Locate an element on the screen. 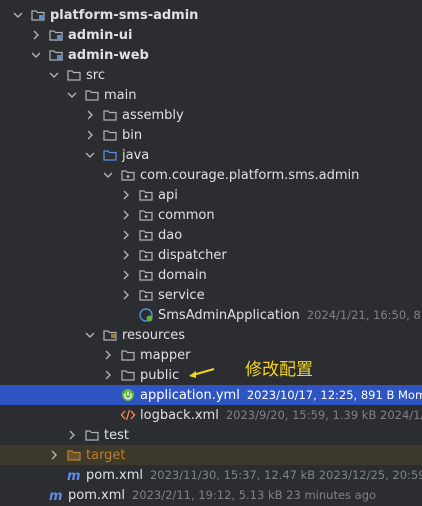 This screenshot has width=422, height=506. excluded-folder-icon is located at coordinates (74, 455).